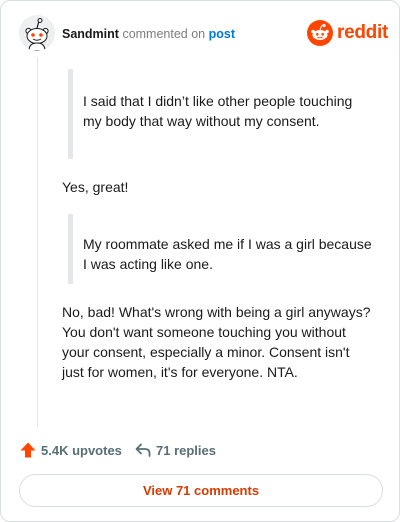 The image size is (400, 522). What do you see at coordinates (362, 32) in the screenshot?
I see `reddit-wordmark: reddit` at bounding box center [362, 32].